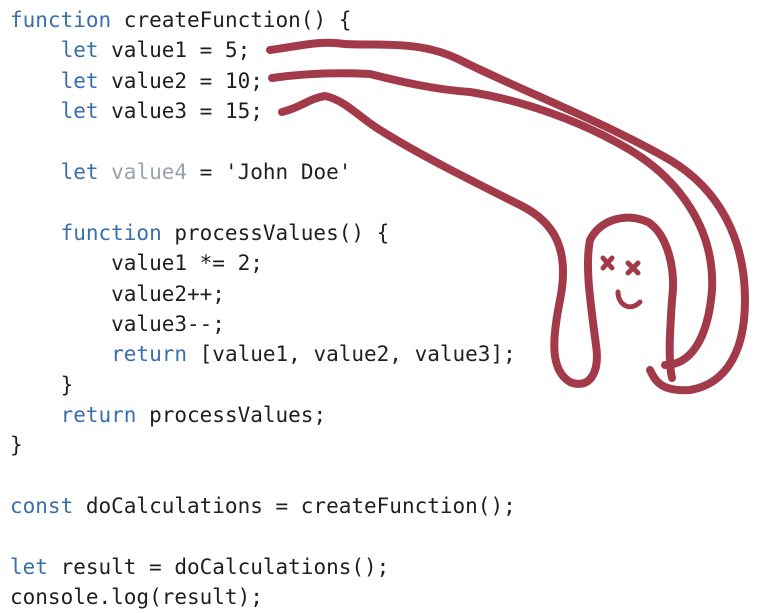 Image resolution: width=759 pixels, height=613 pixels. I want to click on code-line-19: let result = doCalculations();, so click(200, 567).